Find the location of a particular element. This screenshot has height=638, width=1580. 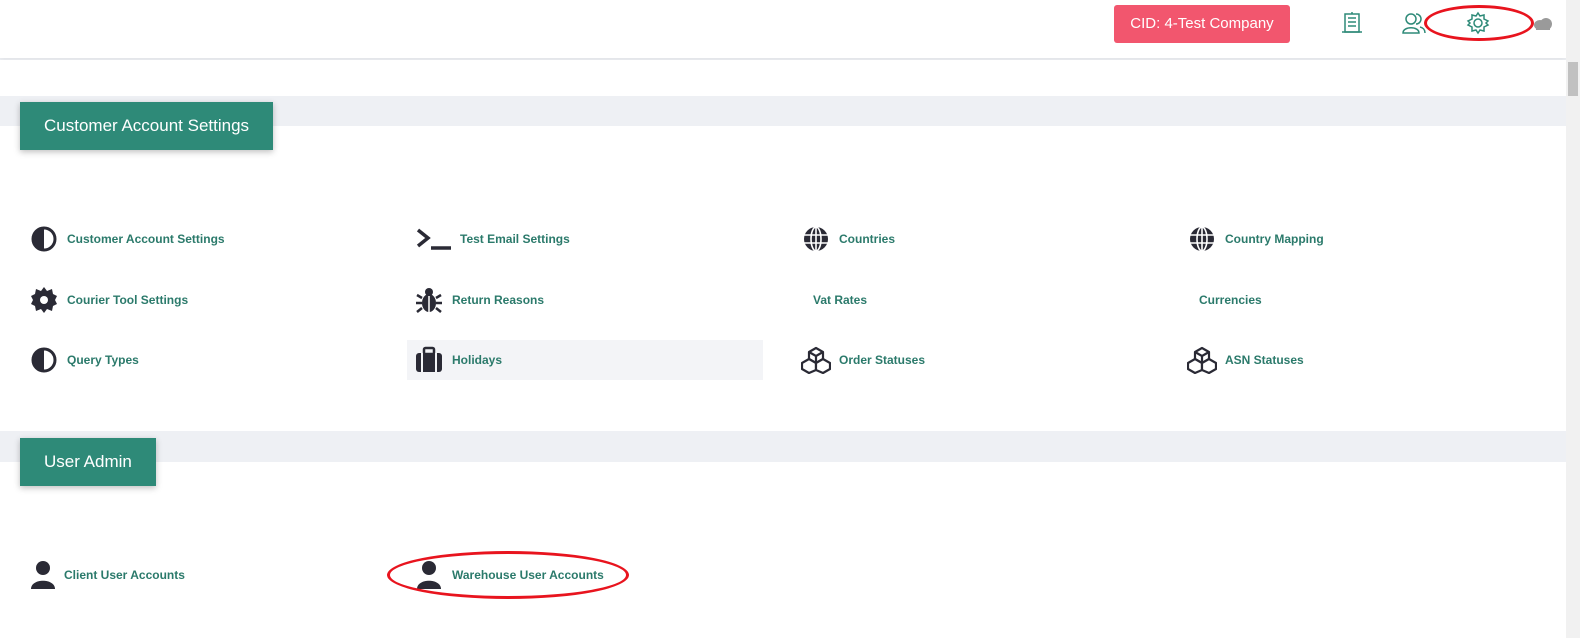

company-badge: CID: 4-Test Company is located at coordinates (1202, 24).